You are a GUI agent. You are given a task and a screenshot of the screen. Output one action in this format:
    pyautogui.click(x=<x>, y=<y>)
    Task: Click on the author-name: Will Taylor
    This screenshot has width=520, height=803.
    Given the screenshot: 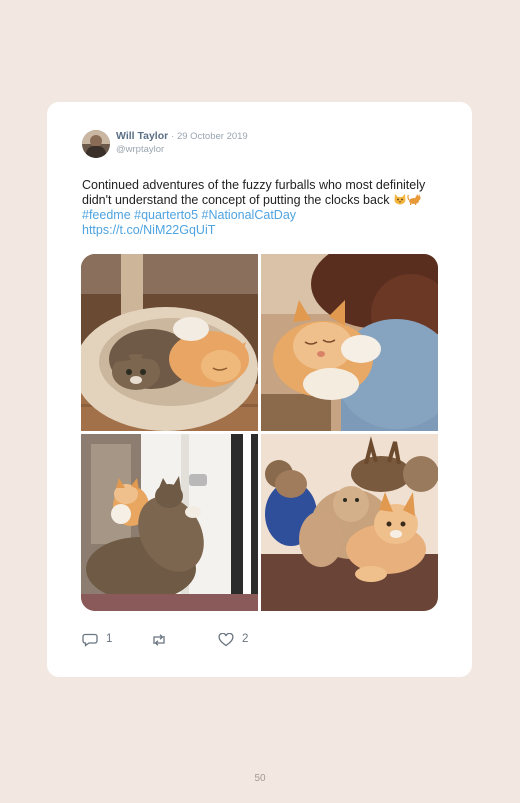 What is the action you would take?
    pyautogui.click(x=142, y=136)
    